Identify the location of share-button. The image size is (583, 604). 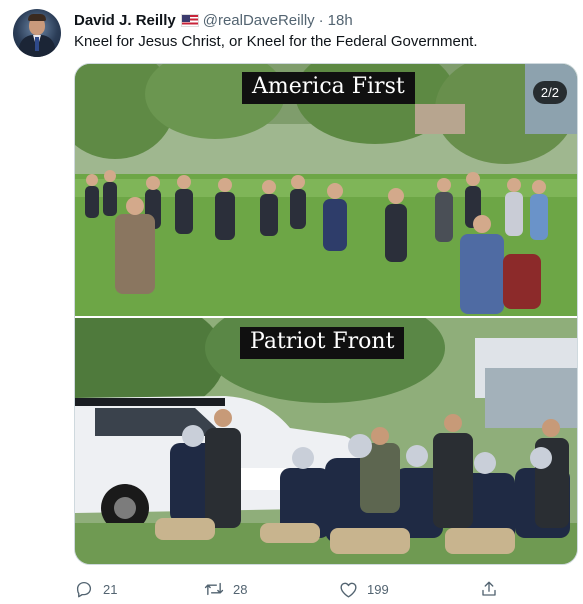
(489, 589).